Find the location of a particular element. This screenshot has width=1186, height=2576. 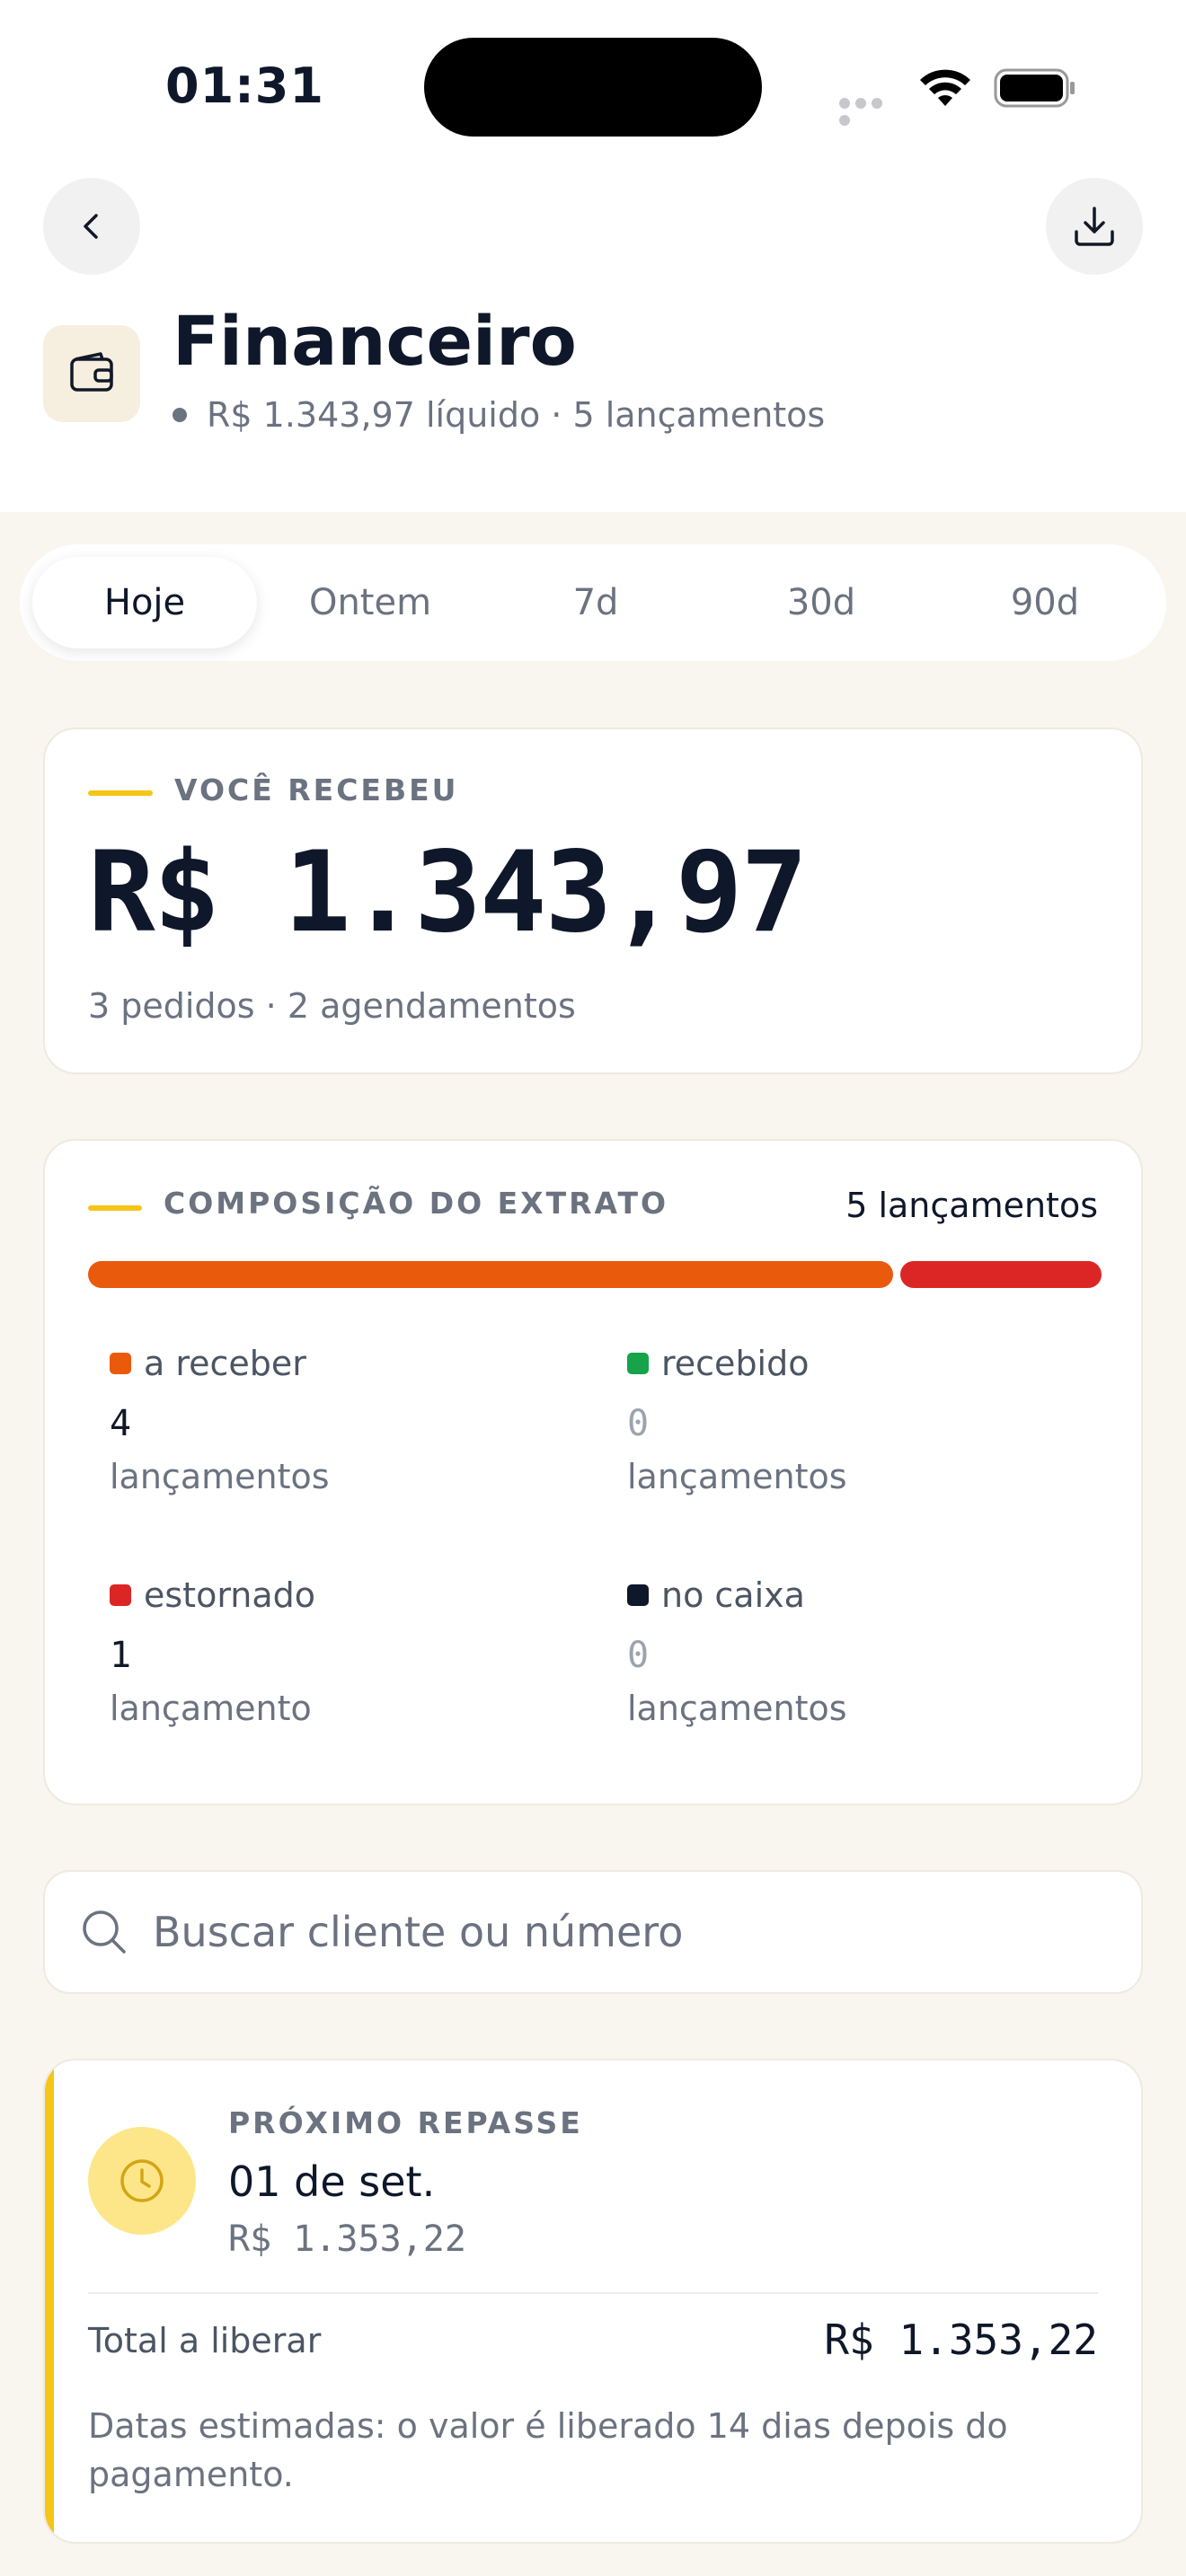

back-button is located at coordinates (91, 226).